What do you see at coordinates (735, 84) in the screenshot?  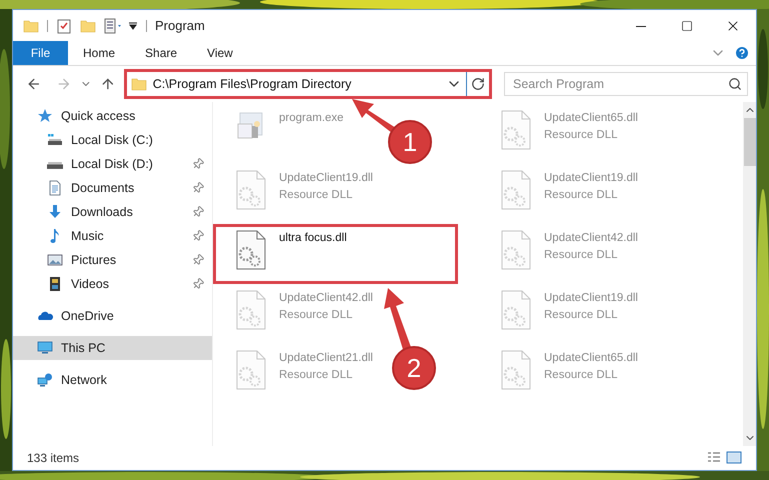 I see `search-icon` at bounding box center [735, 84].